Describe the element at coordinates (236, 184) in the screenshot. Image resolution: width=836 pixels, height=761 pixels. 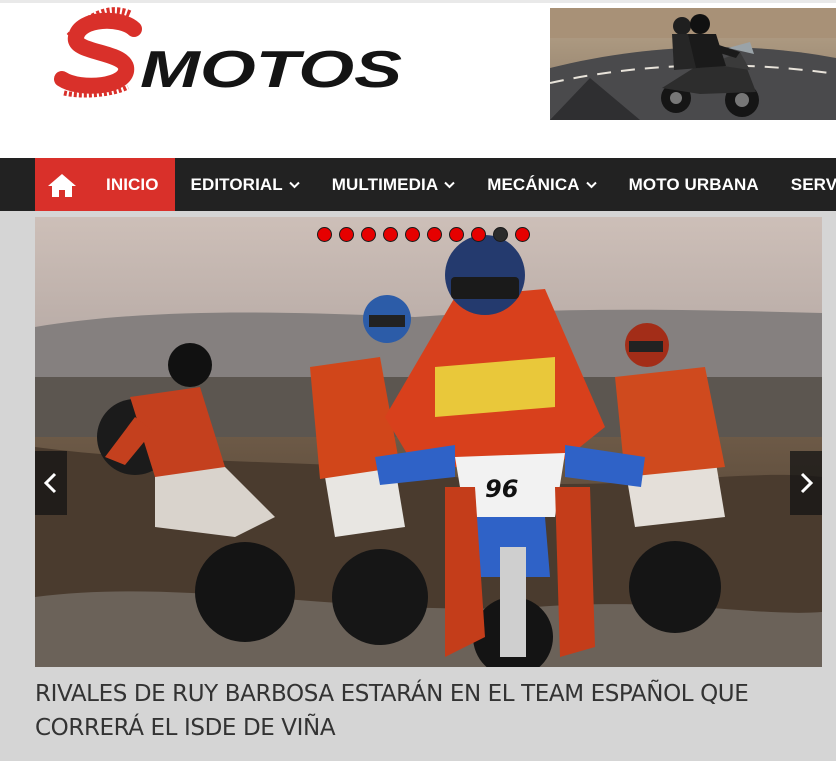
I see `nav-item-label: EDITORIAL` at that location.